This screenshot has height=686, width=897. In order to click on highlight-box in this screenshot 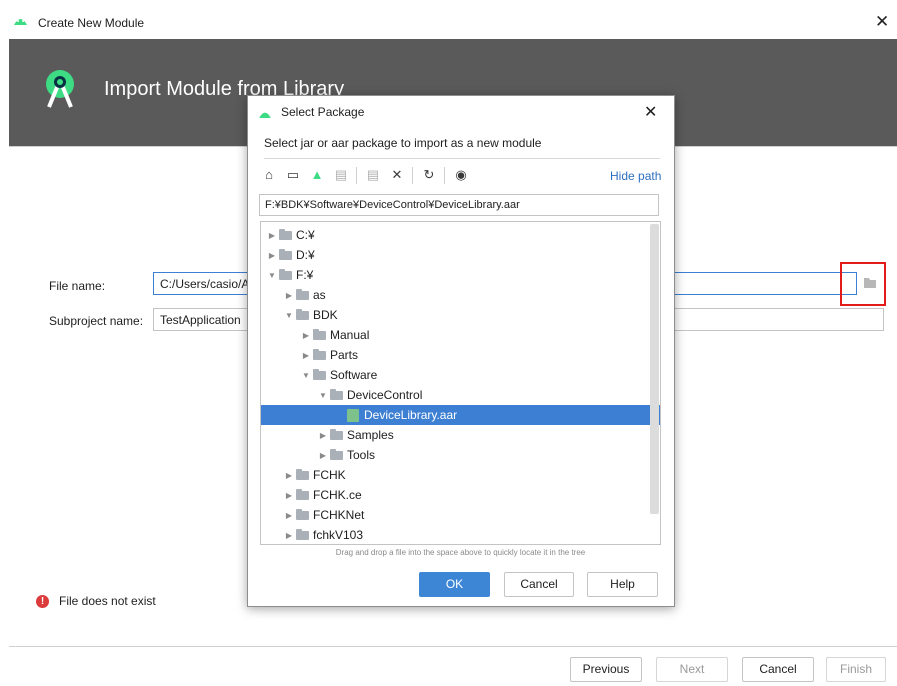, I will do `click(863, 284)`.